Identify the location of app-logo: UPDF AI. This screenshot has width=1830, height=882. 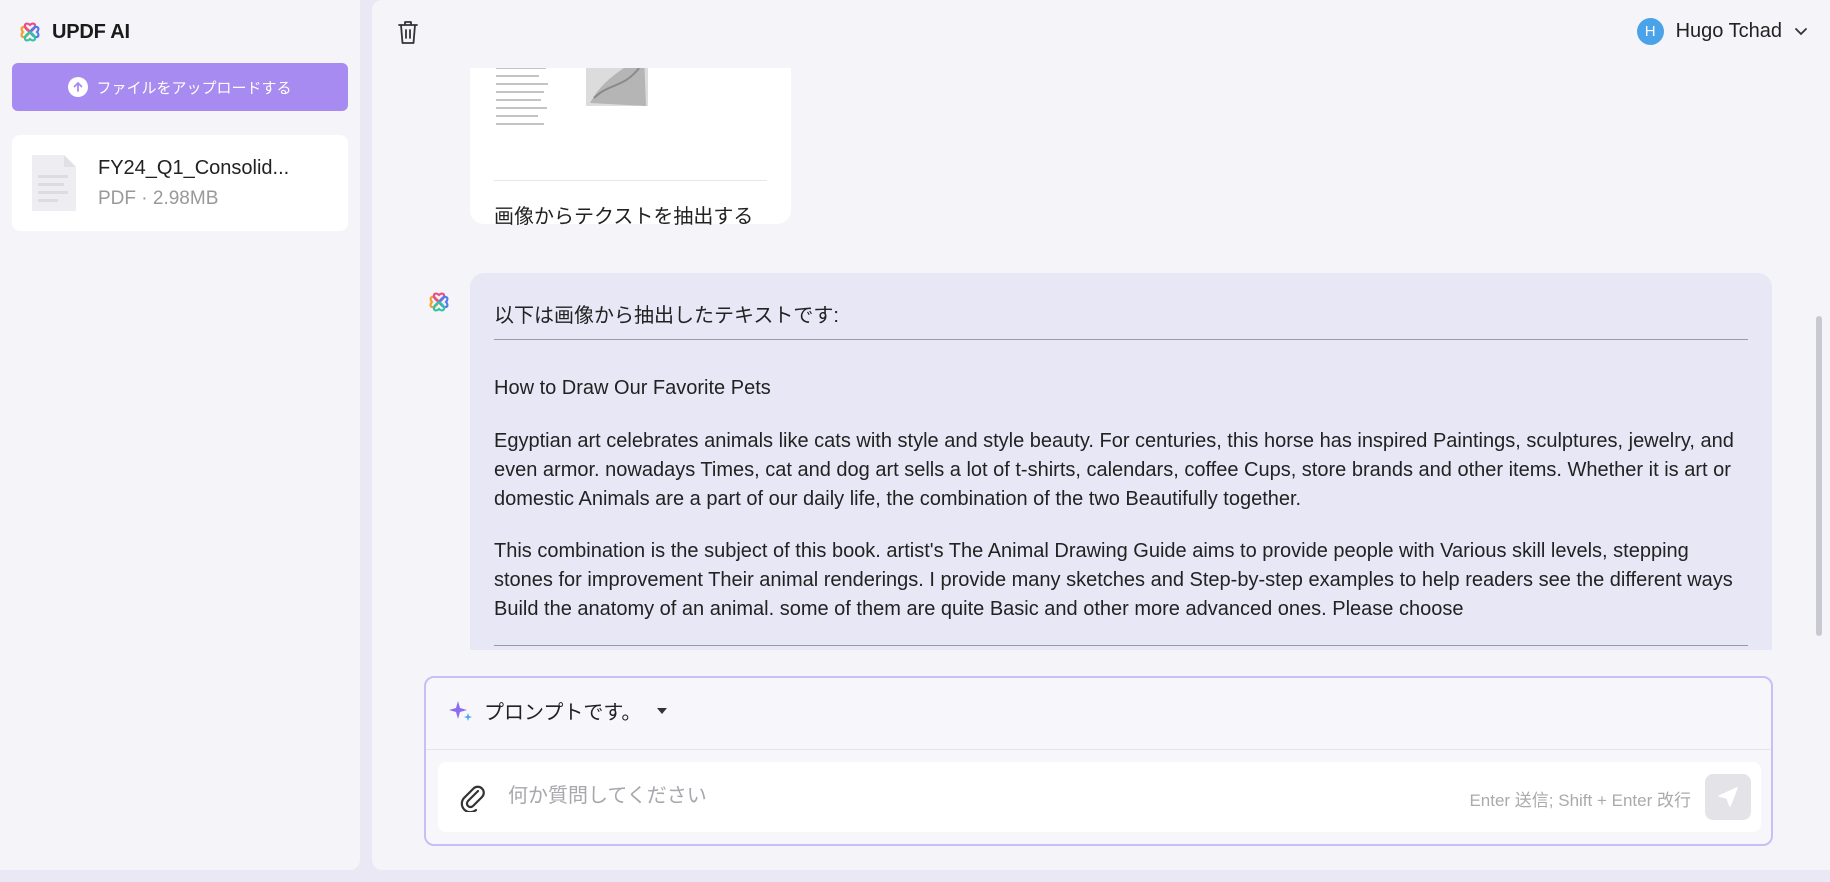
(74, 32).